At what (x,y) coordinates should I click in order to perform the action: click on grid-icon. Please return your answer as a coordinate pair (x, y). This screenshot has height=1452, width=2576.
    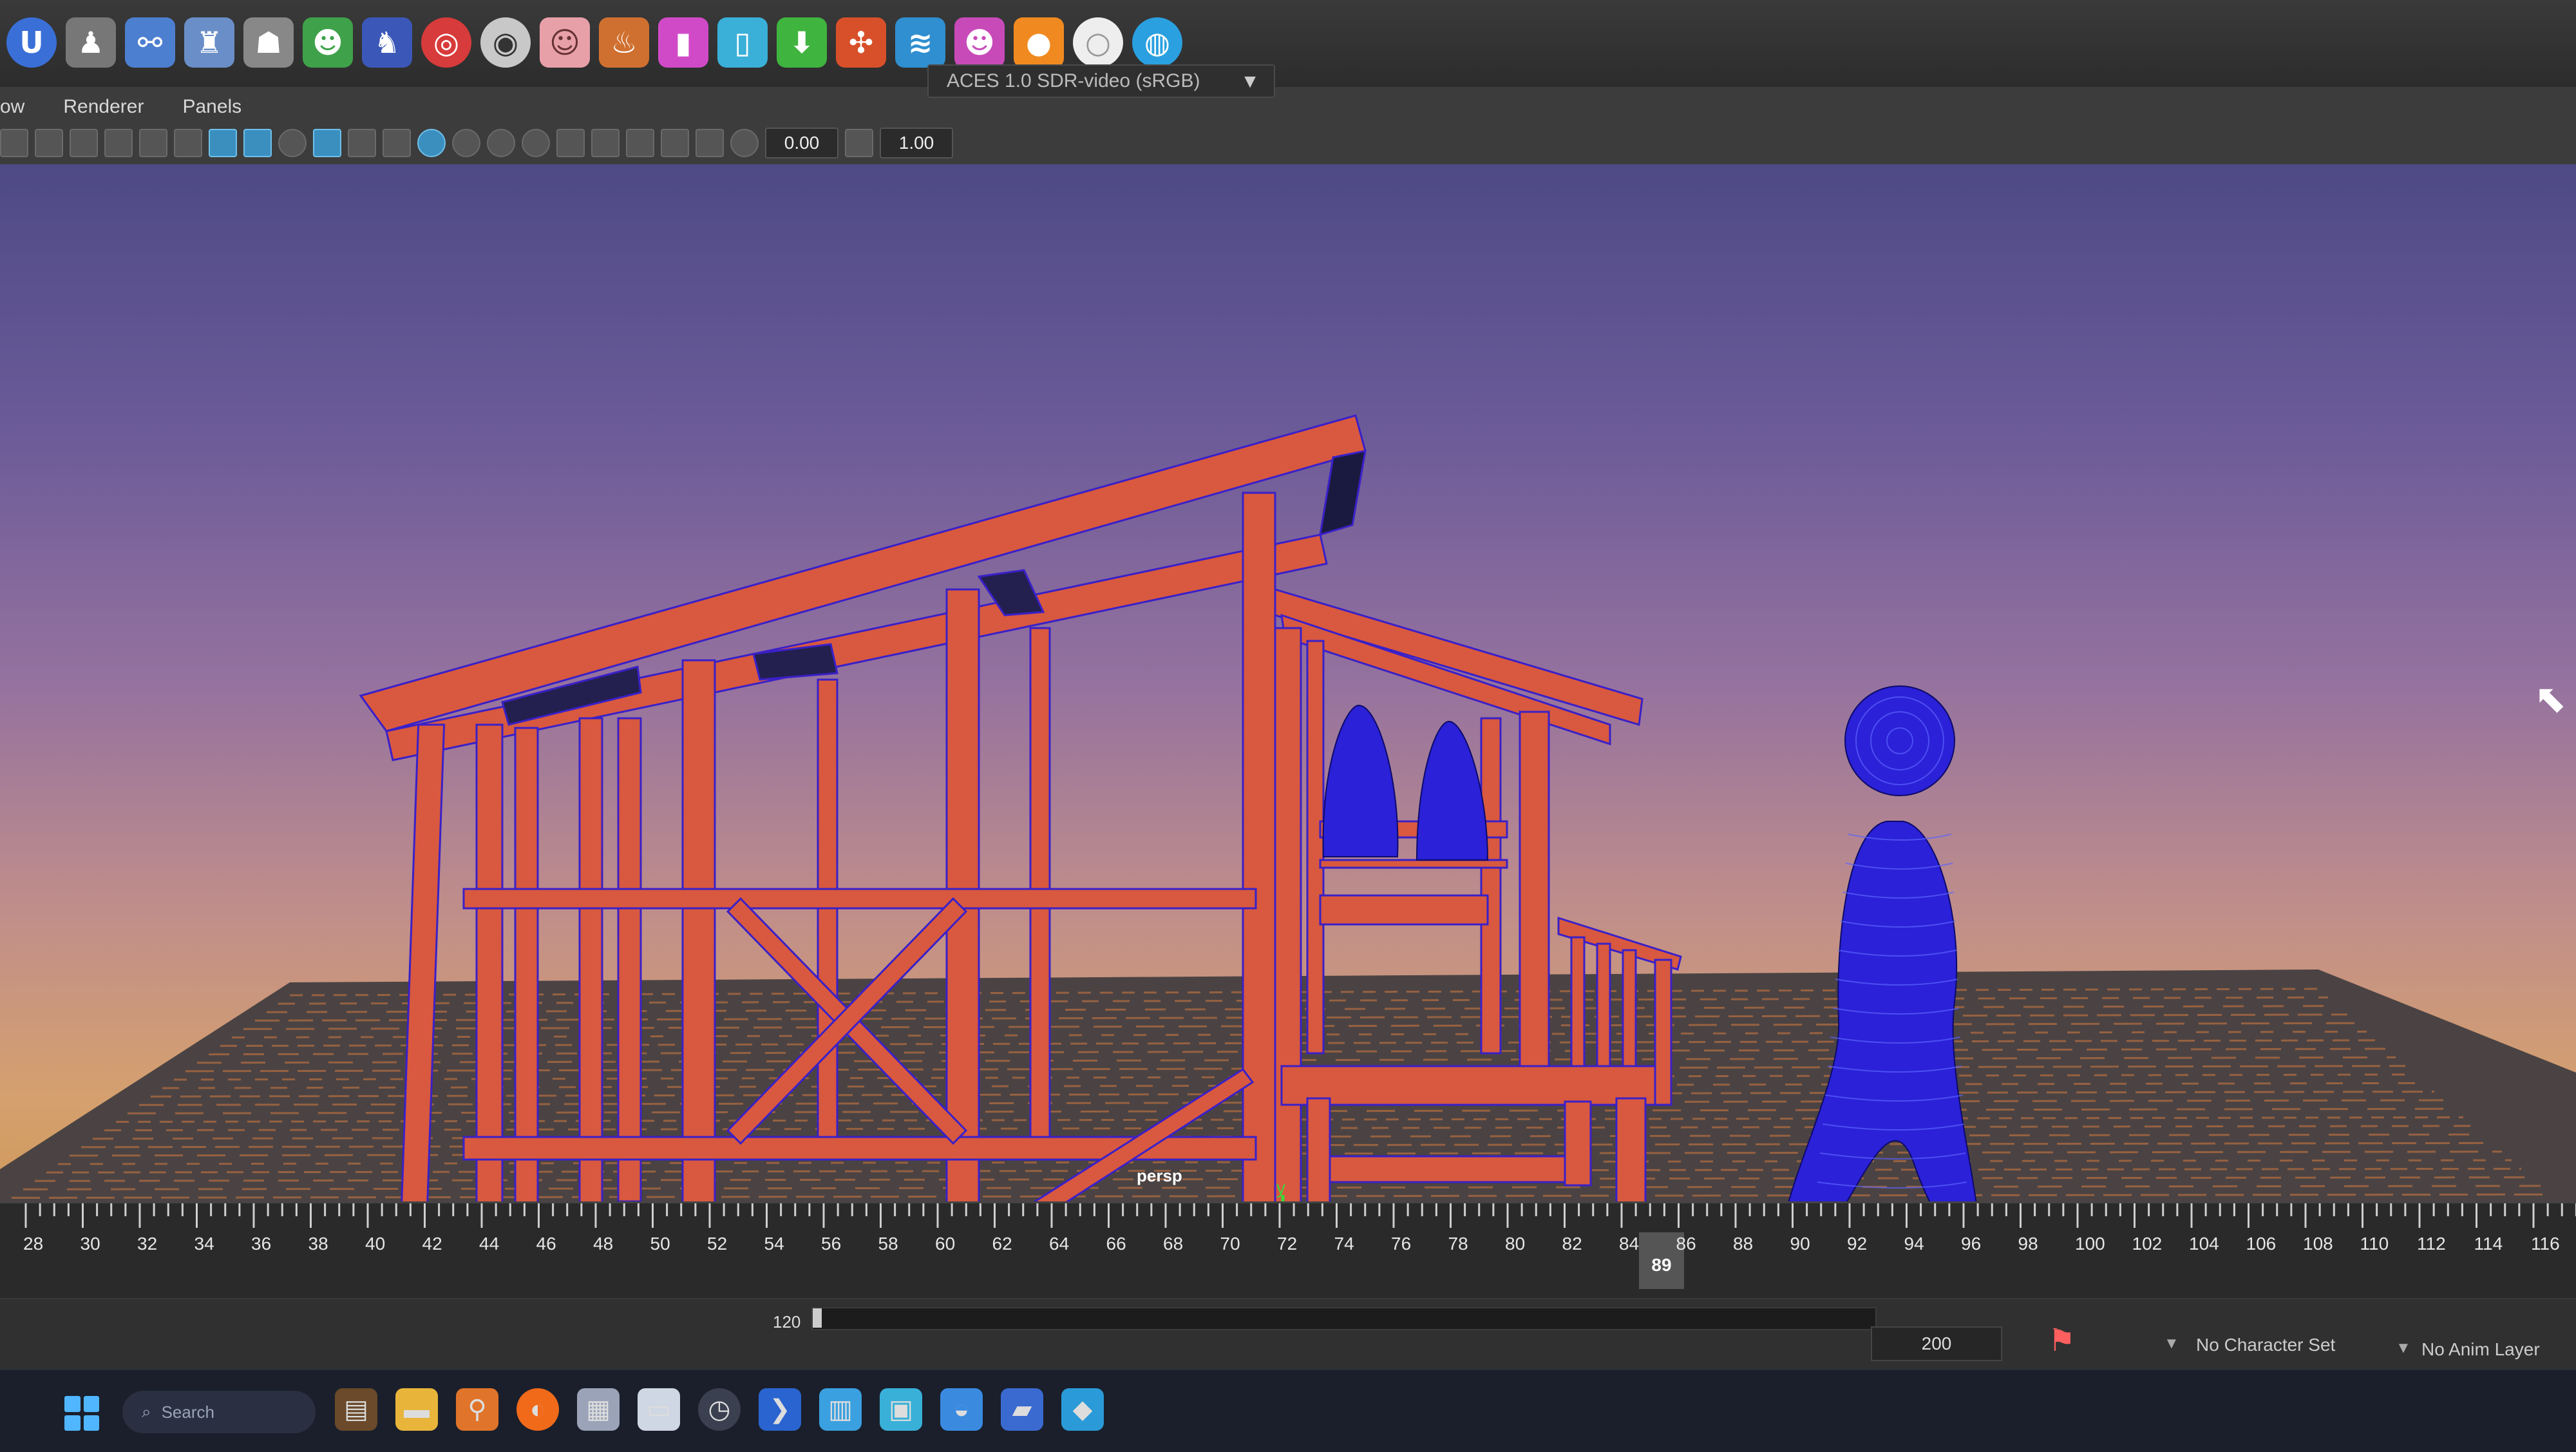
    Looking at the image, I should click on (84, 143).